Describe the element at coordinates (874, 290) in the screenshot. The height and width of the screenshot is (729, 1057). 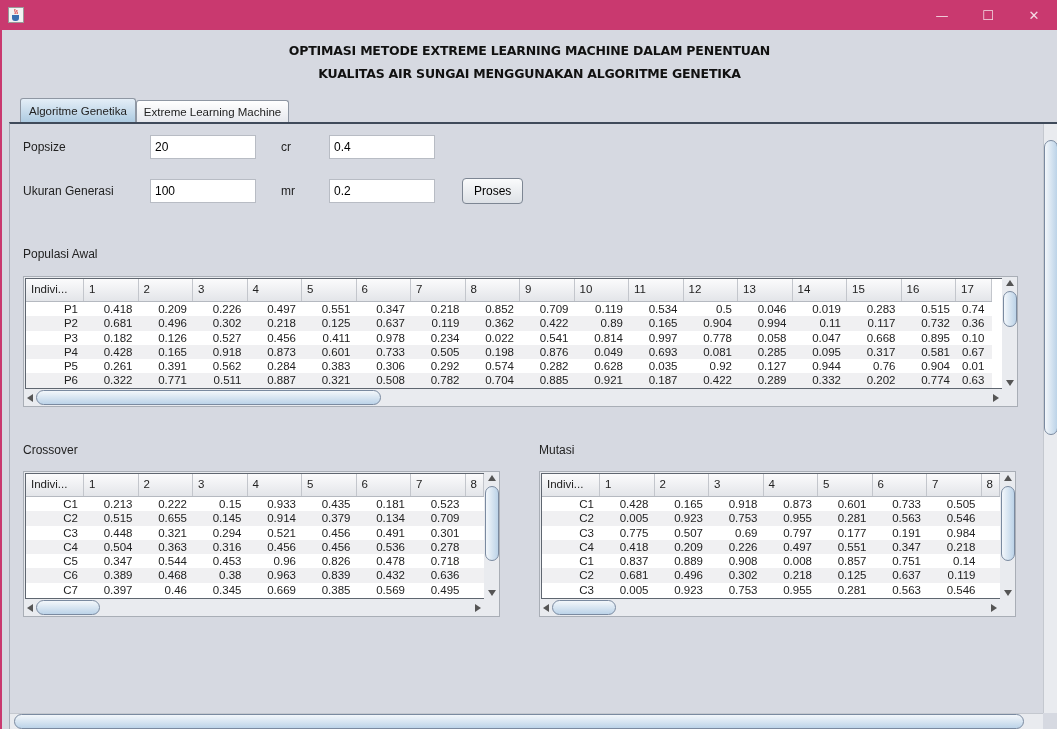
I see `column-header: 15` at that location.